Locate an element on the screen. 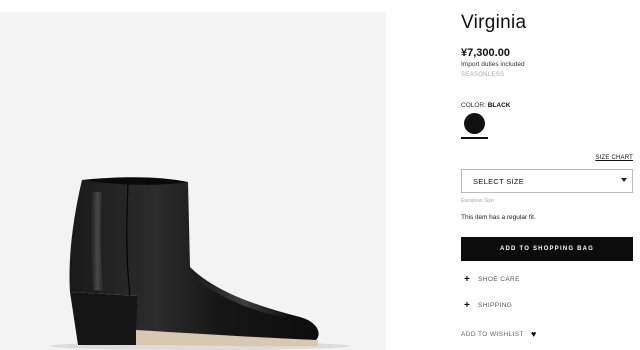 Image resolution: width=640 pixels, height=350 pixels. accordion-shoe-care: + SHOE CARE is located at coordinates (547, 281).